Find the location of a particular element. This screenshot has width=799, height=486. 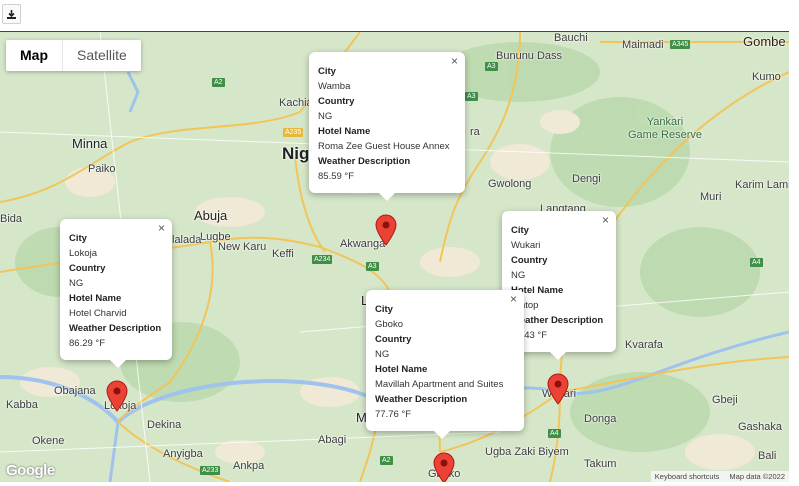

place-label: Bida is located at coordinates (11, 219).